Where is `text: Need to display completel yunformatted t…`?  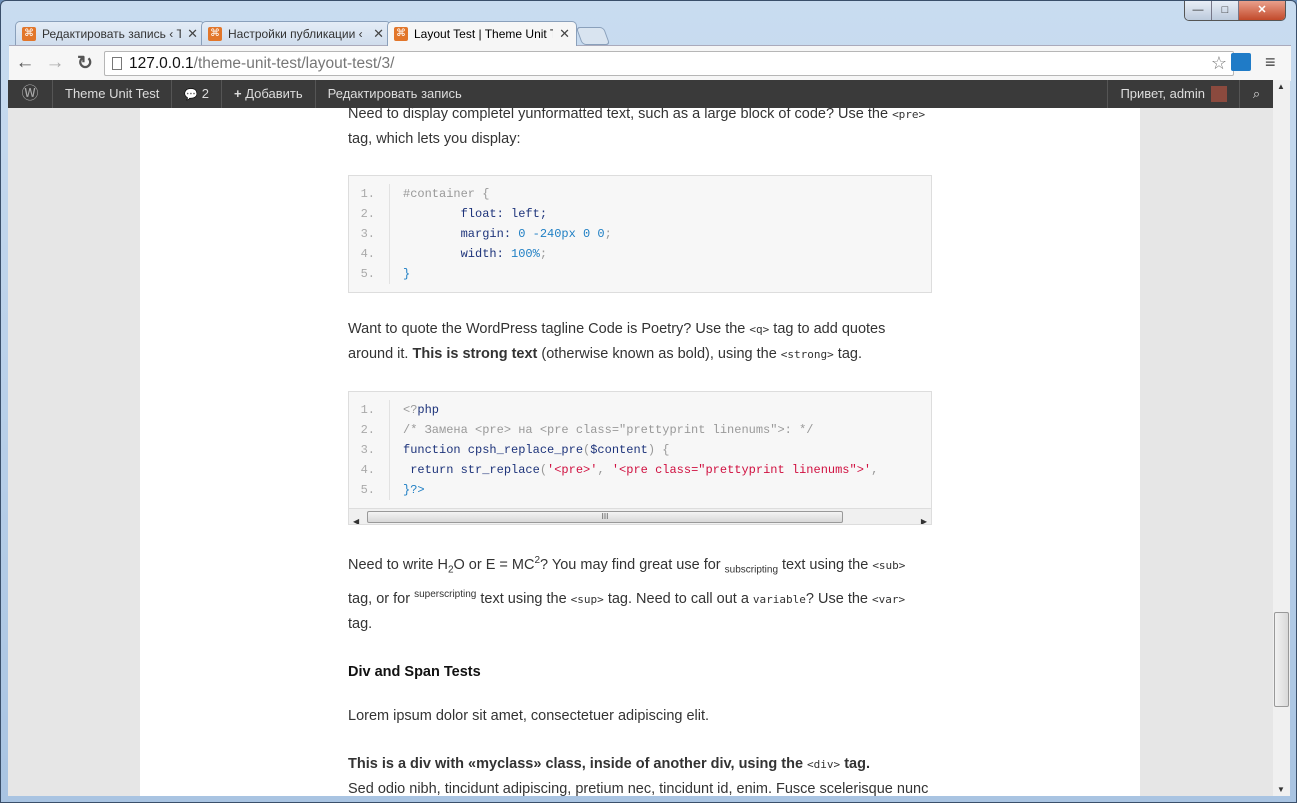 text: Need to display completel yunformatted t… is located at coordinates (620, 115).